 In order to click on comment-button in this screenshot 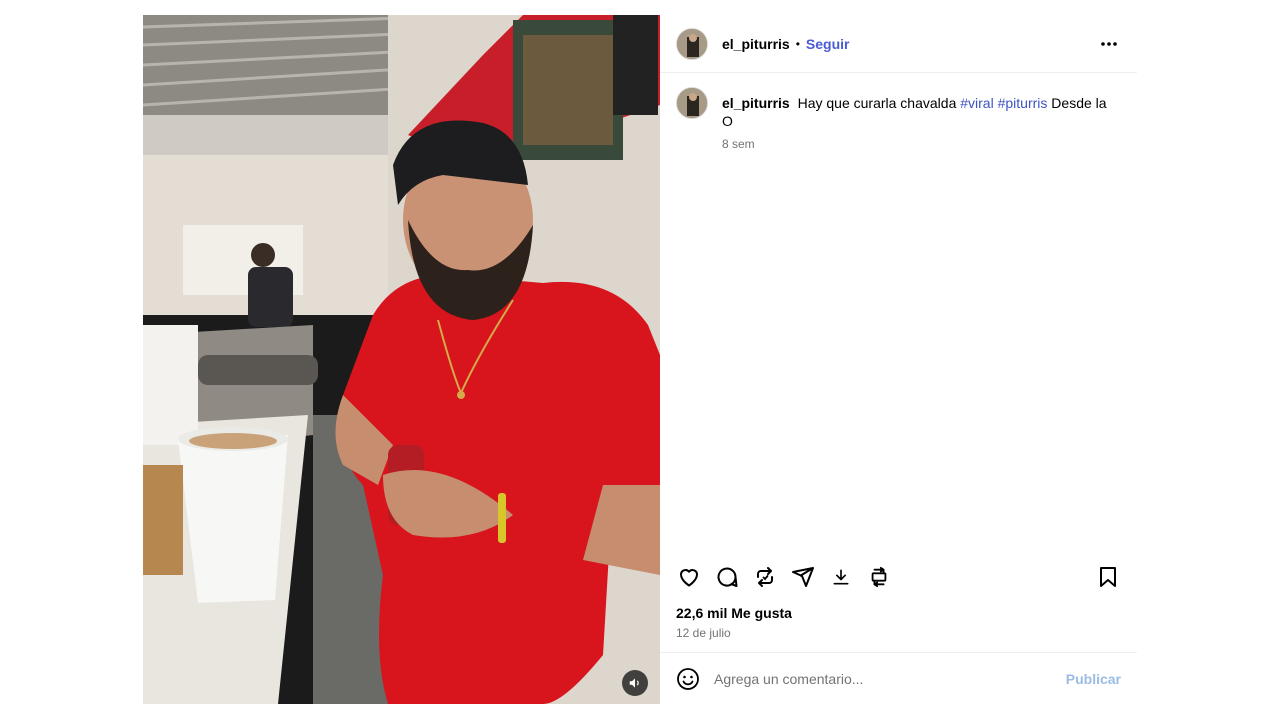, I will do `click(727, 577)`.